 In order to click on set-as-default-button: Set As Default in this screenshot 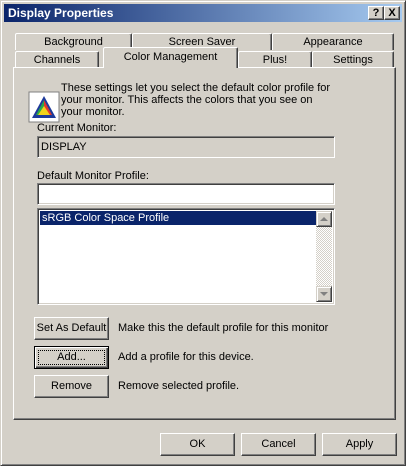, I will do `click(71, 328)`.